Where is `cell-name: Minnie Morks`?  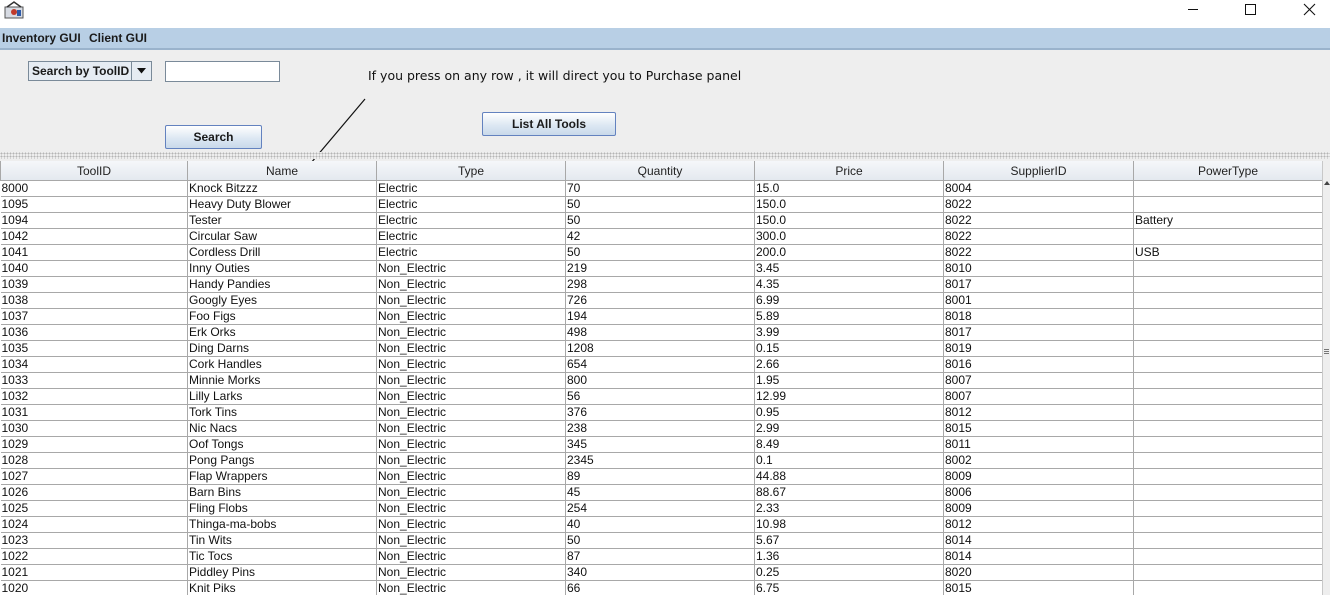 cell-name: Minnie Morks is located at coordinates (282, 380).